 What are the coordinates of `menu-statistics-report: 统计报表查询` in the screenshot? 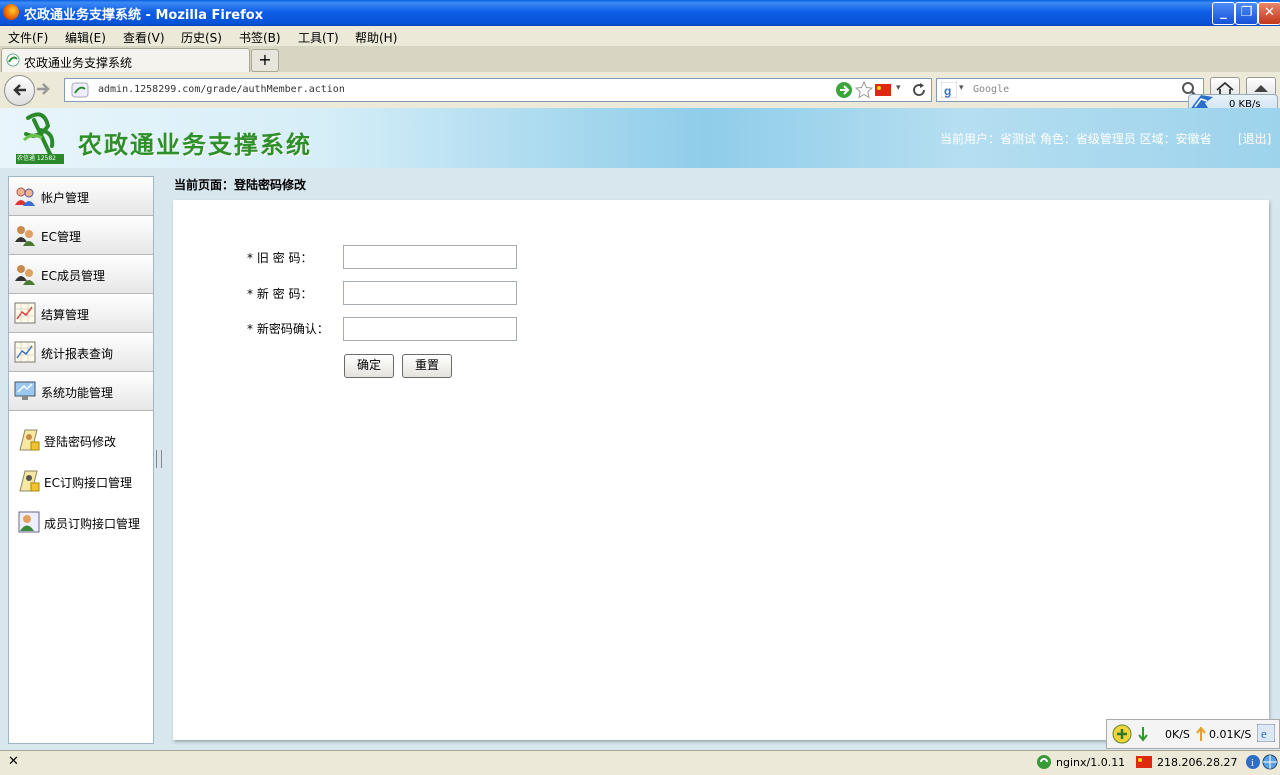 It's located at (81, 352).